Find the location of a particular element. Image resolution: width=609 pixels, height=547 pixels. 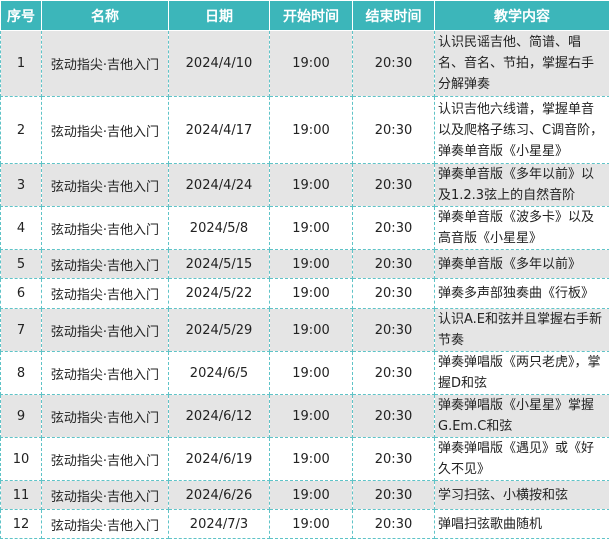

header-date: 日期 is located at coordinates (219, 15).